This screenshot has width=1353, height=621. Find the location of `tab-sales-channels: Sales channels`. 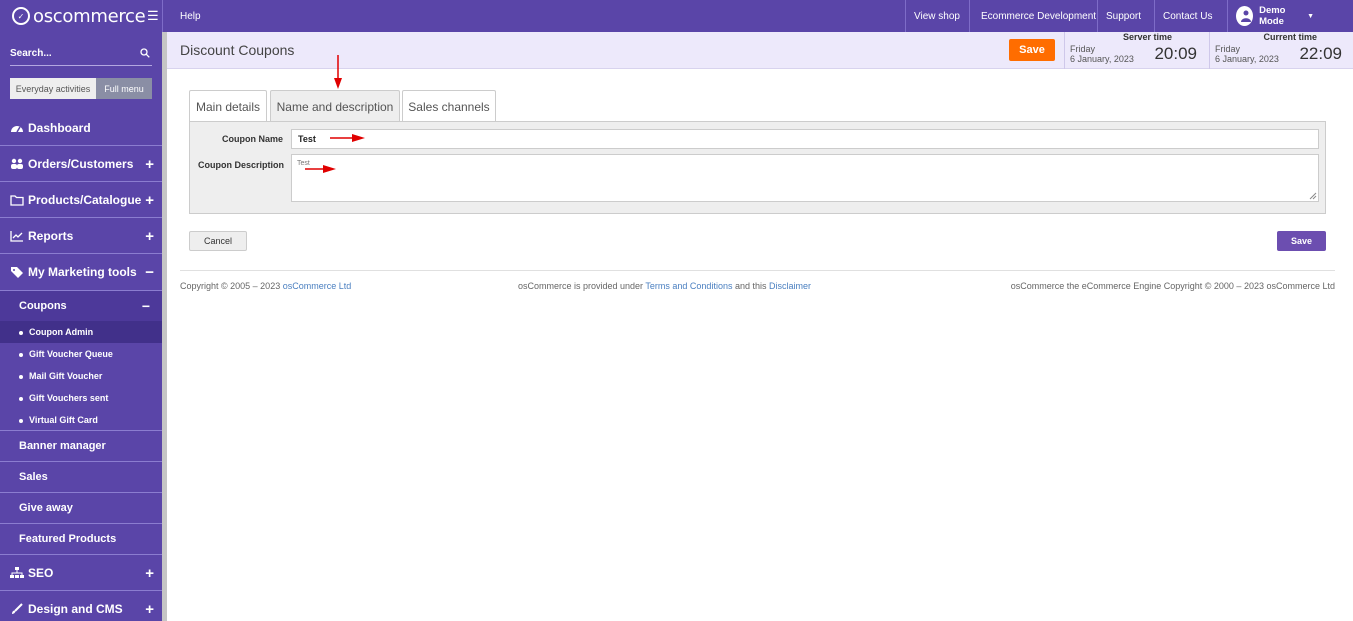

tab-sales-channels: Sales channels is located at coordinates (449, 106).